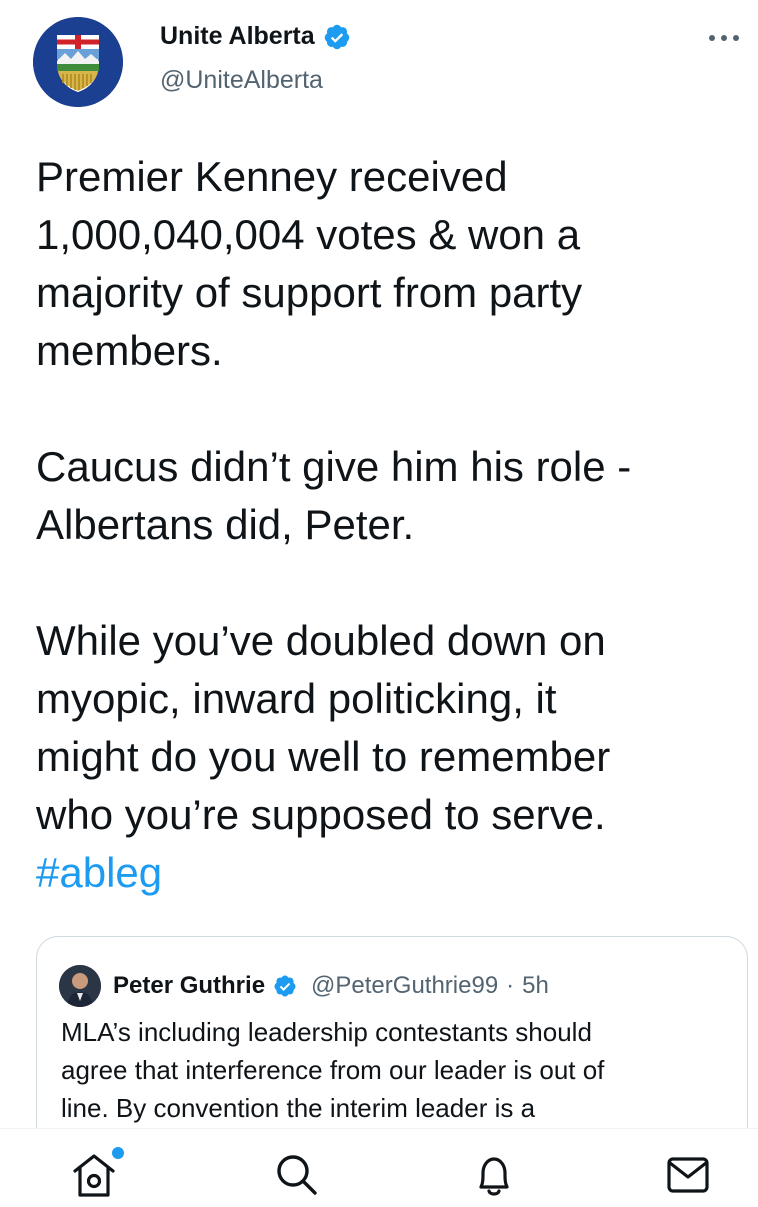 Image resolution: width=758 pixels, height=1207 pixels. I want to click on tweet-line: 1,000,040,004 votes & won a, so click(308, 234).